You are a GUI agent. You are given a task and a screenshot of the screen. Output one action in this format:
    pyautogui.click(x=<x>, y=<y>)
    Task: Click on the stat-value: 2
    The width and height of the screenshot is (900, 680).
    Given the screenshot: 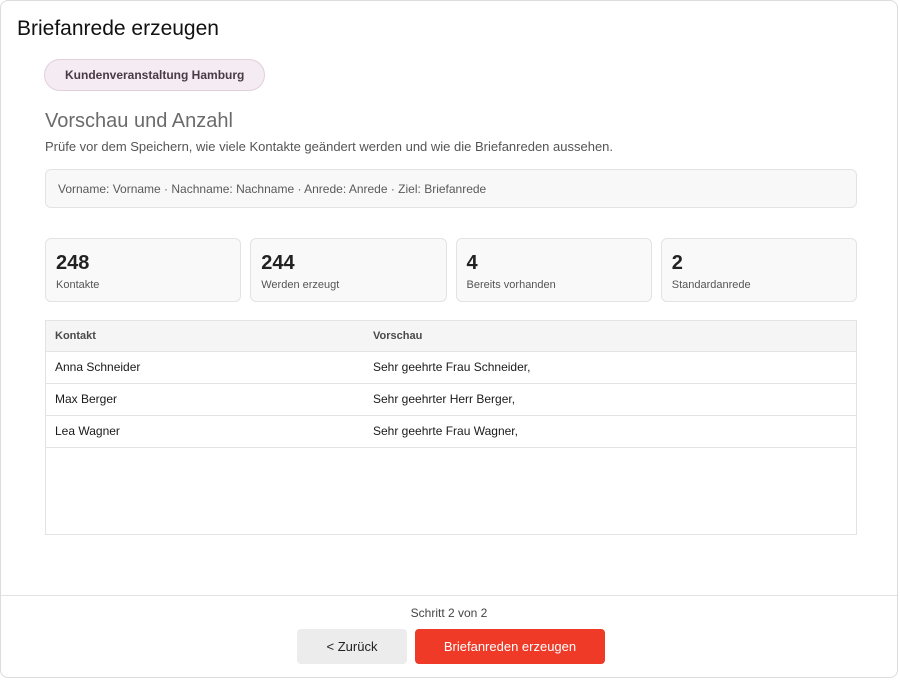 What is the action you would take?
    pyautogui.click(x=677, y=263)
    